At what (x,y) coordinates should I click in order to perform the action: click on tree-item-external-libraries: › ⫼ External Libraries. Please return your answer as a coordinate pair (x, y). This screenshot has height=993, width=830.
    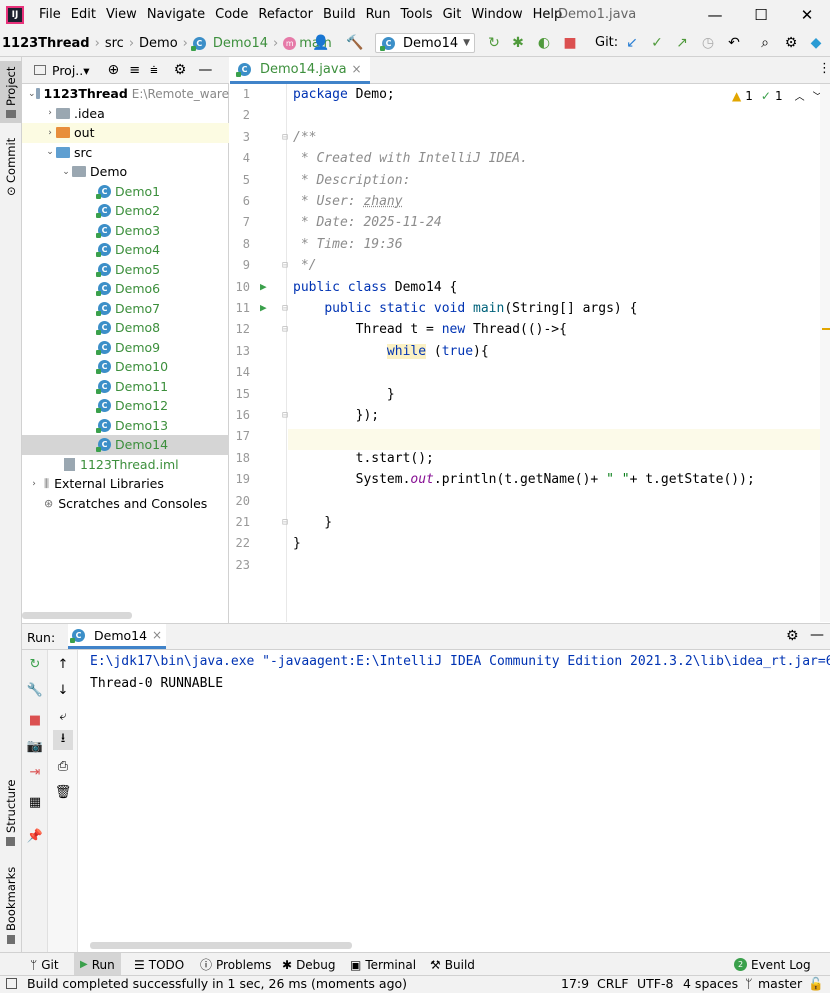
    Looking at the image, I should click on (125, 484).